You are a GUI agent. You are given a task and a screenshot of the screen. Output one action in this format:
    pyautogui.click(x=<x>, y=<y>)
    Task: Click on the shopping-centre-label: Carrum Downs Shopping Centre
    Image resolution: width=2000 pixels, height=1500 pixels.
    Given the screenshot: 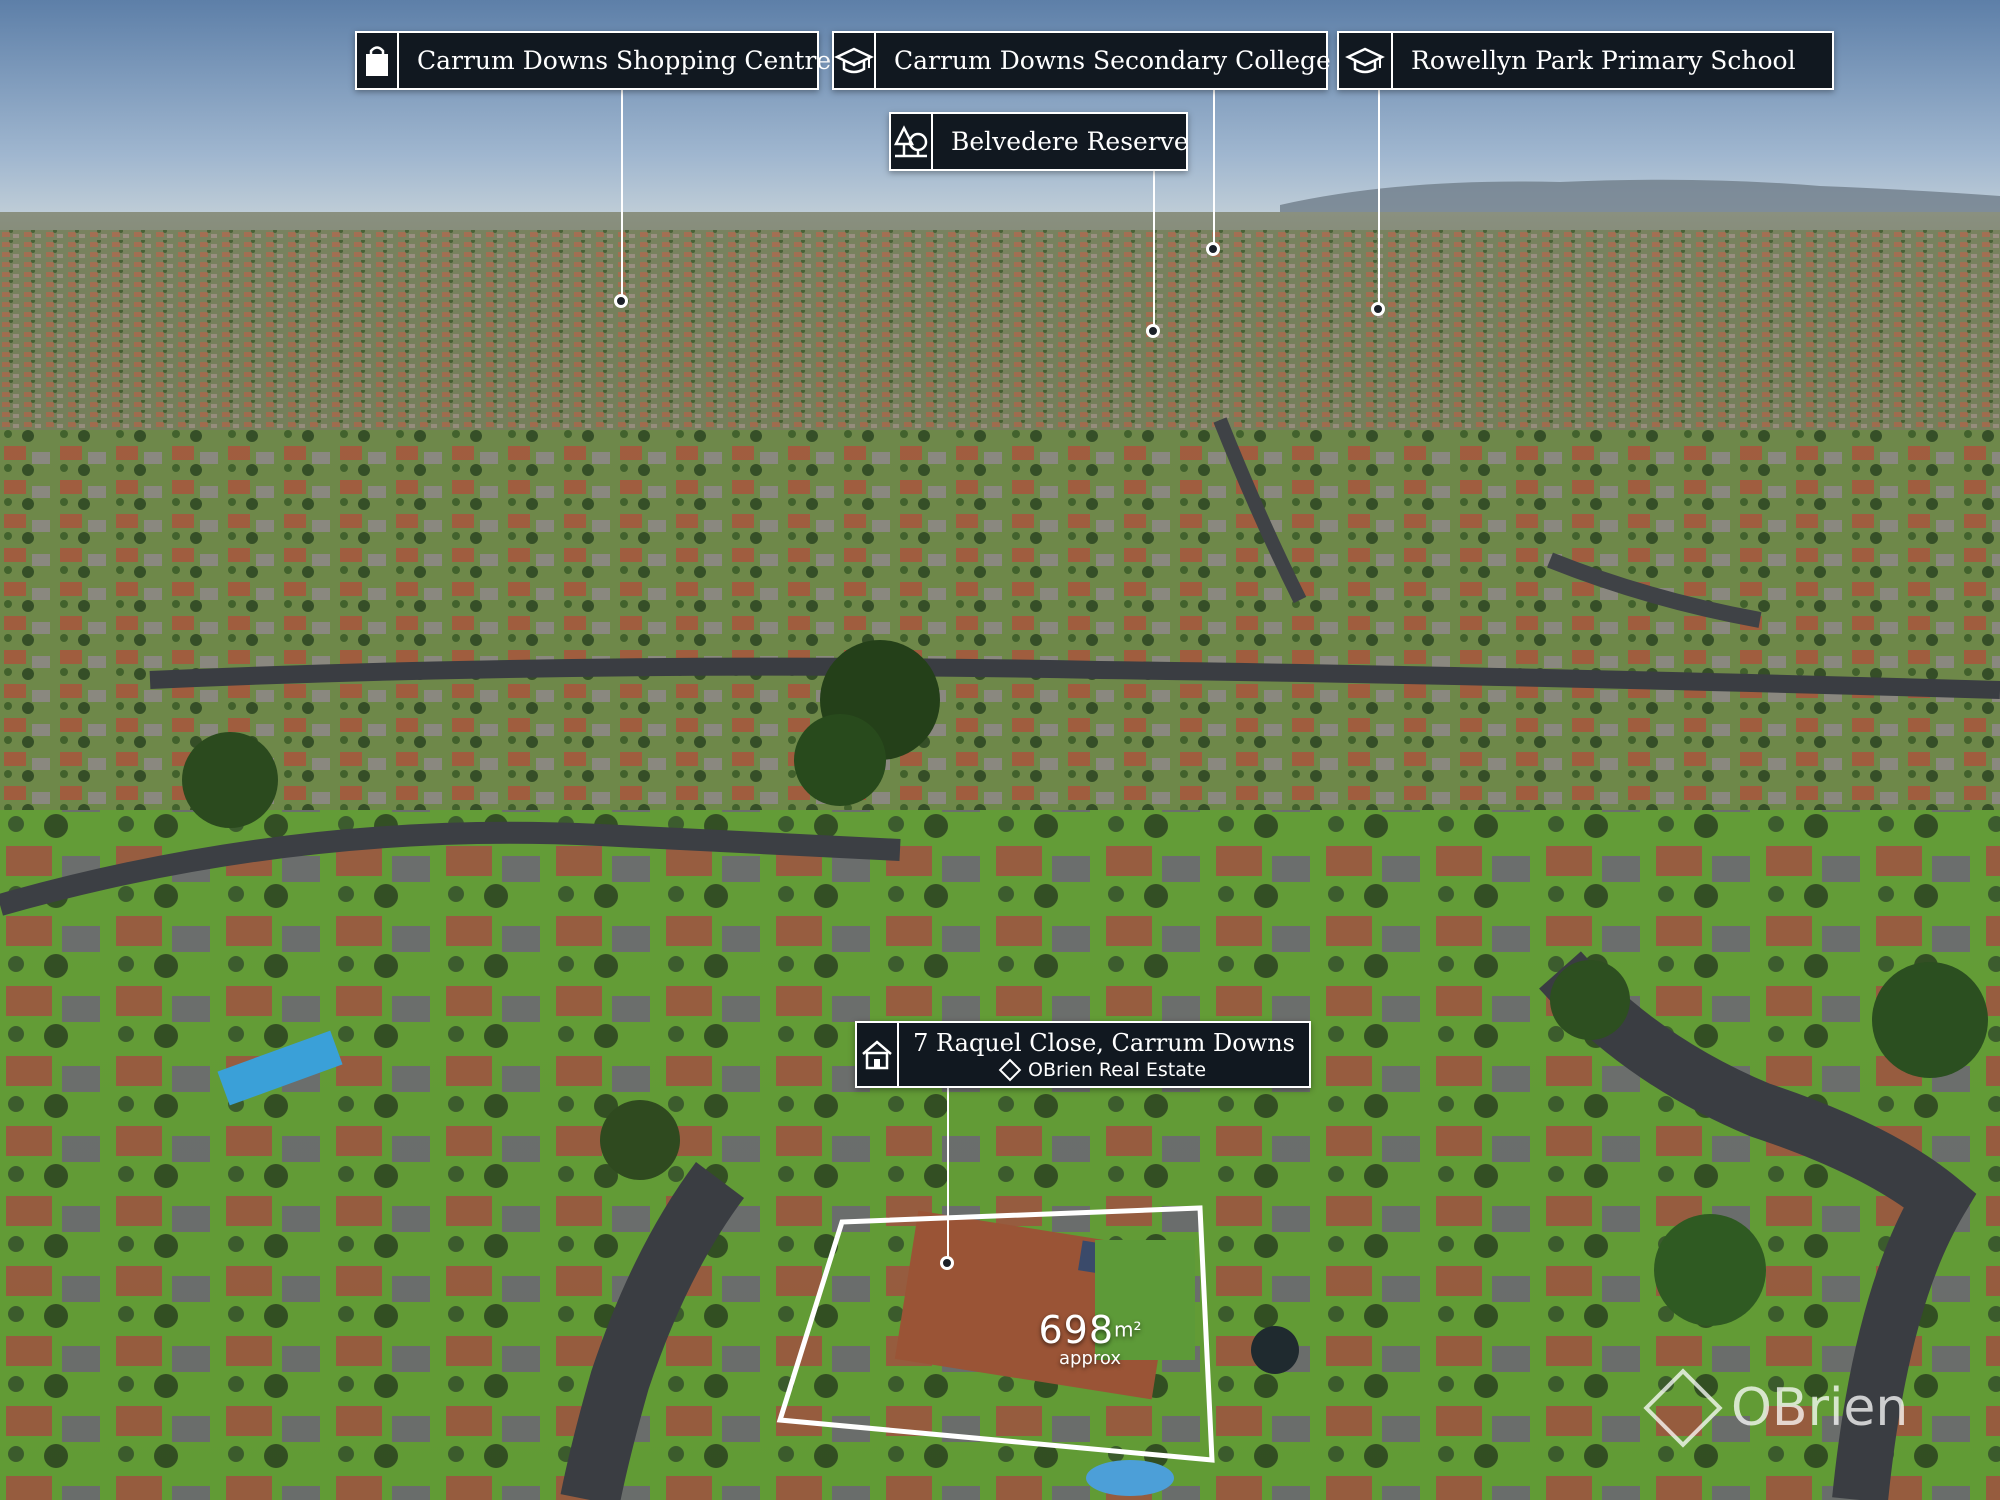 What is the action you would take?
    pyautogui.click(x=624, y=60)
    